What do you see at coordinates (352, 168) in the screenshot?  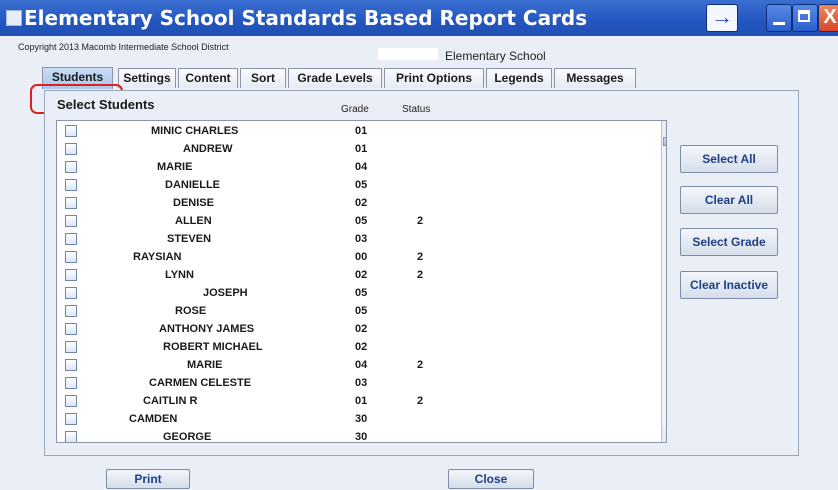 I see `student-row: MARIE 04` at bounding box center [352, 168].